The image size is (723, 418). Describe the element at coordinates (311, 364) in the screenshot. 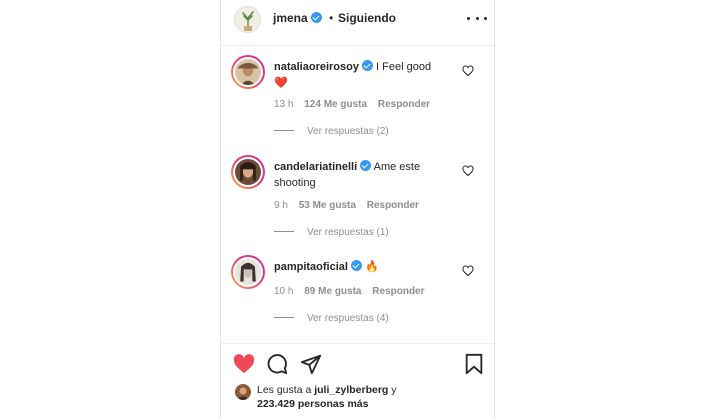

I see `paper-plane-icon` at that location.